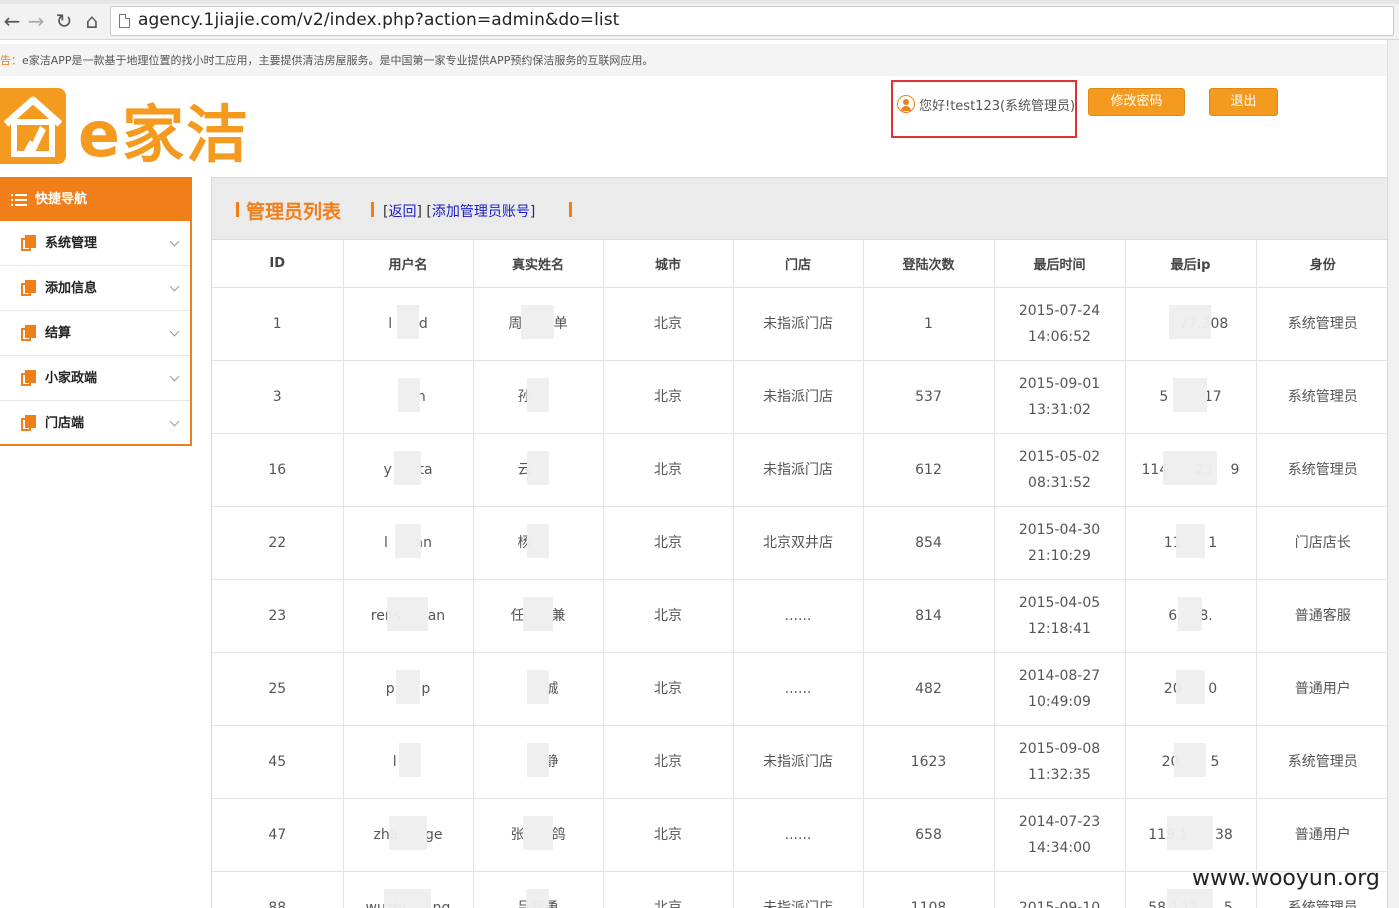 The width and height of the screenshot is (1399, 908). What do you see at coordinates (928, 396) in the screenshot?
I see `logins-text: 537` at bounding box center [928, 396].